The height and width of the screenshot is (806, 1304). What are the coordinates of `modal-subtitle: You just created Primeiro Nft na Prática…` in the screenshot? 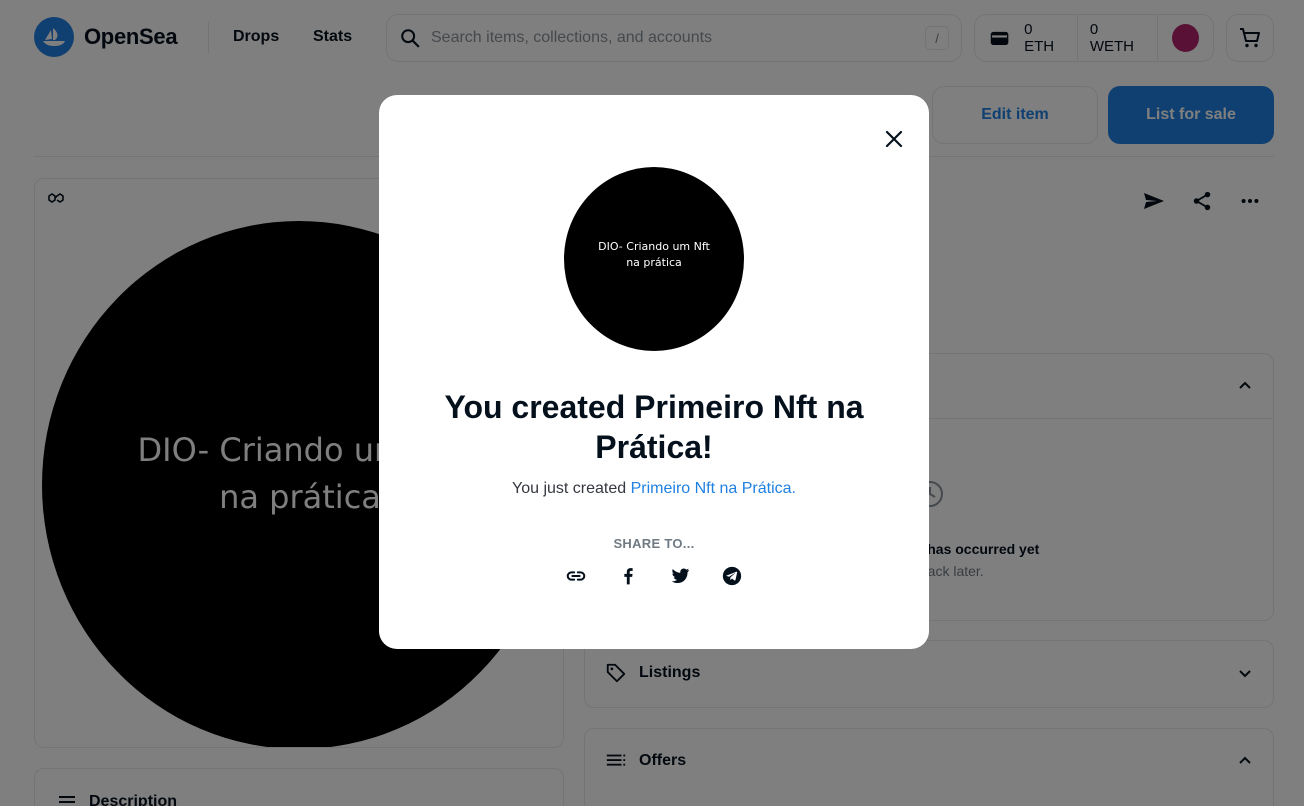 It's located at (654, 489).